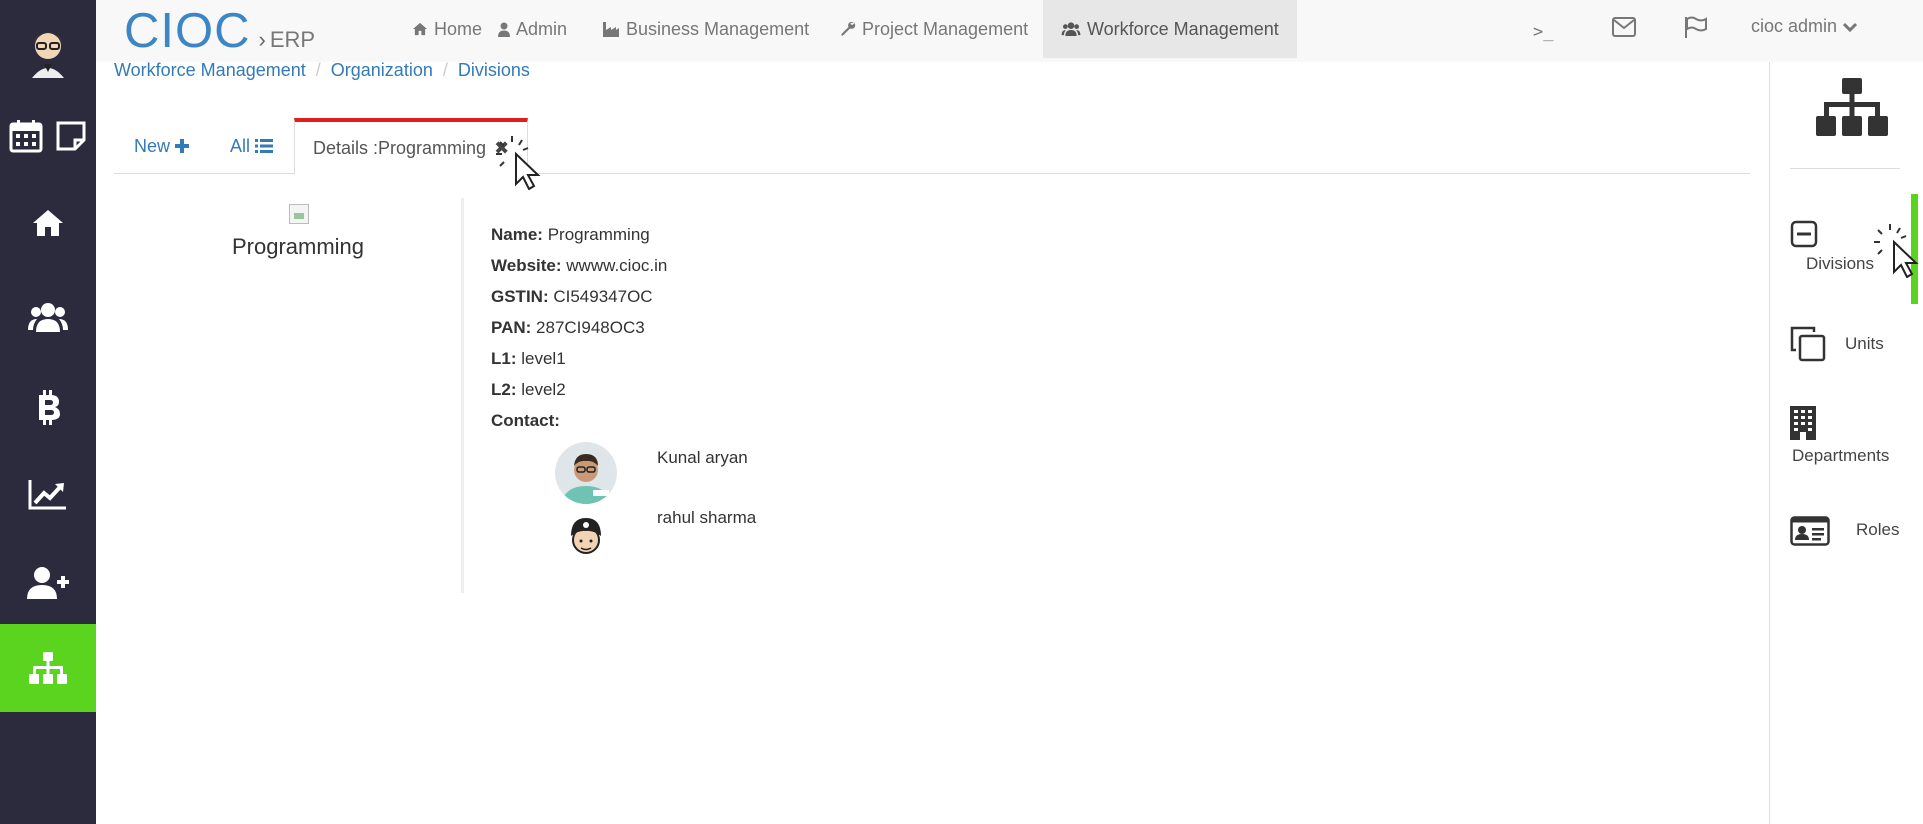  Describe the element at coordinates (848, 28) in the screenshot. I see `wrench-icon` at that location.